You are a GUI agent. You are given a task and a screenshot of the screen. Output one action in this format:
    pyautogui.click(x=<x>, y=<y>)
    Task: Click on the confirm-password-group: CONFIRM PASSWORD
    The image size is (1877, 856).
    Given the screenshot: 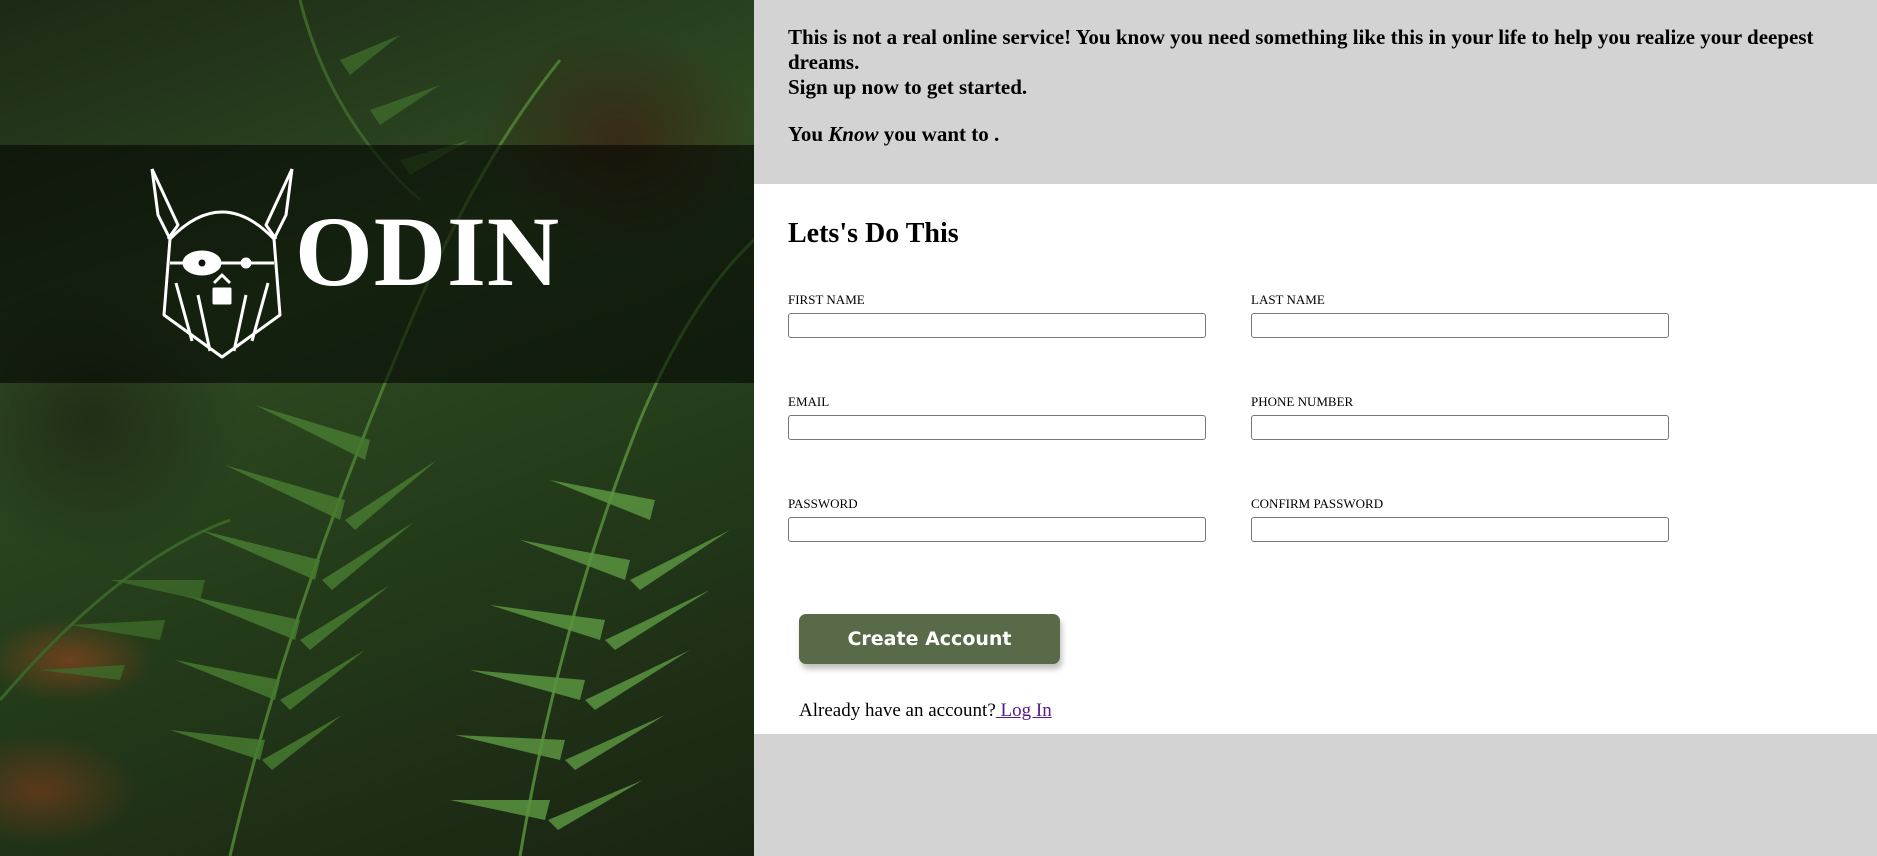 What is the action you would take?
    pyautogui.click(x=1460, y=547)
    